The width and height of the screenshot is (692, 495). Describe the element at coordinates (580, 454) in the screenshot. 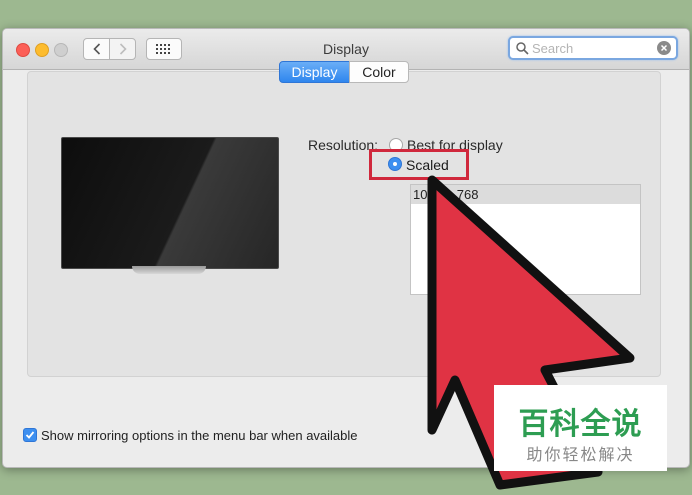

I see `watermark-subtitle: 助你轻松解决` at that location.